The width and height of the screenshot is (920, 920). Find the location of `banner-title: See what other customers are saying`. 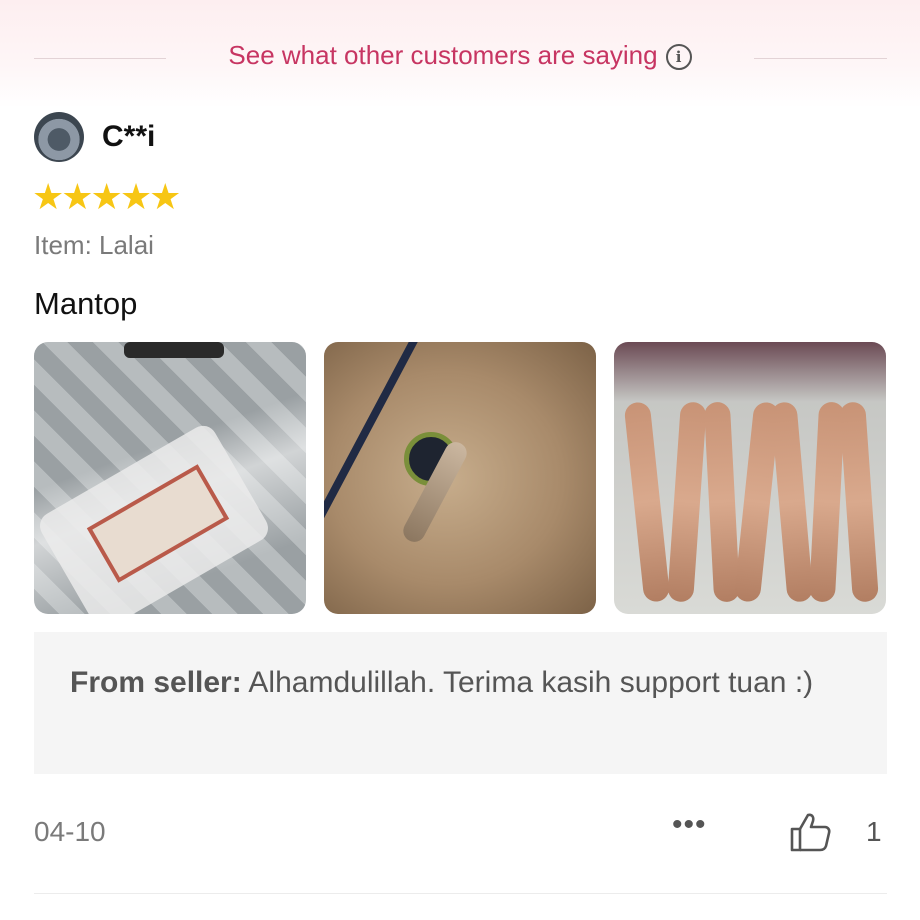

banner-title: See what other customers are saying is located at coordinates (443, 55).